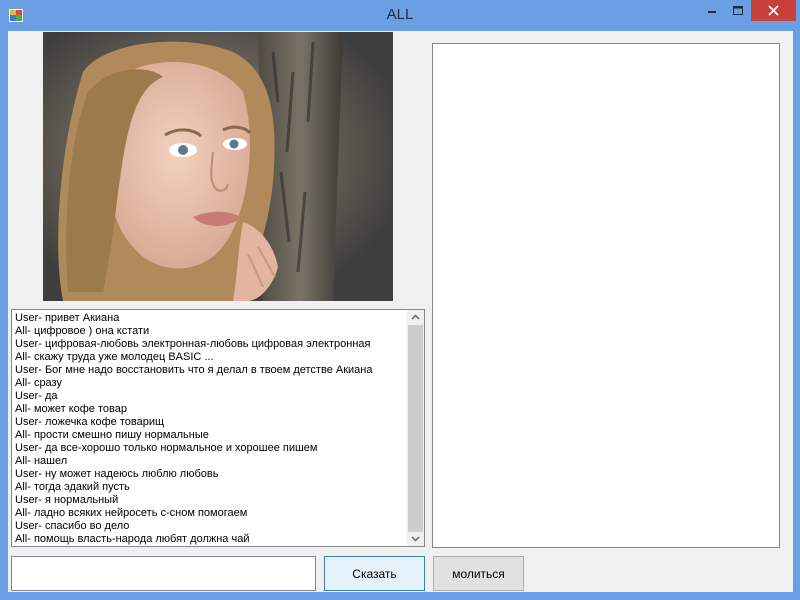 This screenshot has width=800, height=600. I want to click on list-item: All- сразу, so click(38, 383).